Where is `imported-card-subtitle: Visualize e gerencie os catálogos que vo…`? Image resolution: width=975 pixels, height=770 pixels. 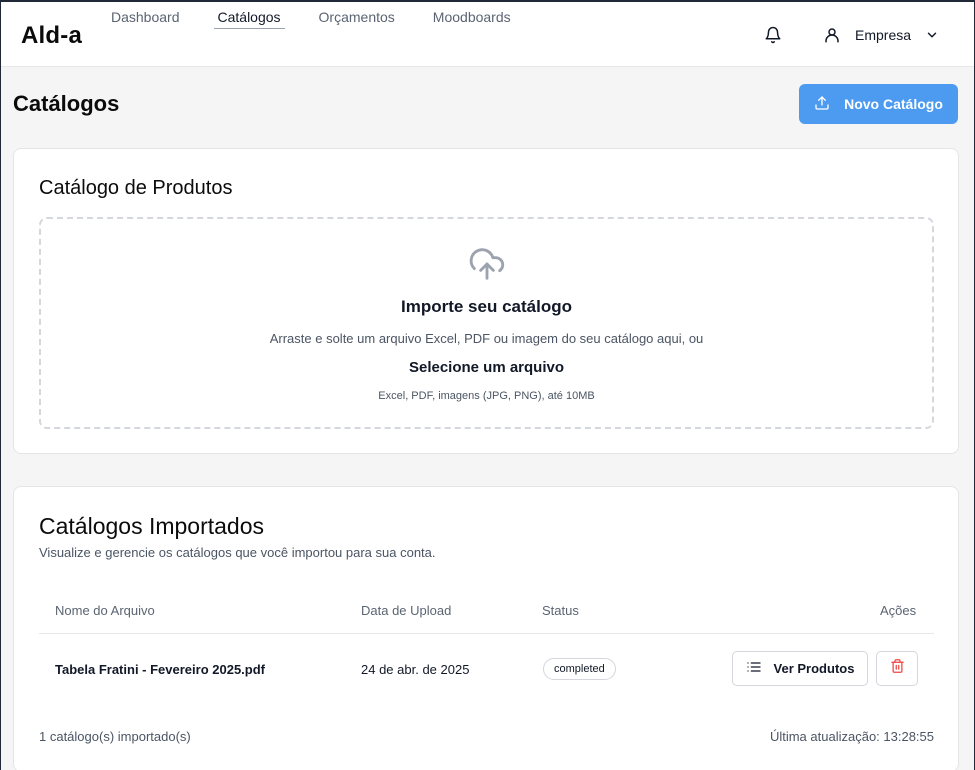 imported-card-subtitle: Visualize e gerencie os catálogos que vo… is located at coordinates (237, 552).